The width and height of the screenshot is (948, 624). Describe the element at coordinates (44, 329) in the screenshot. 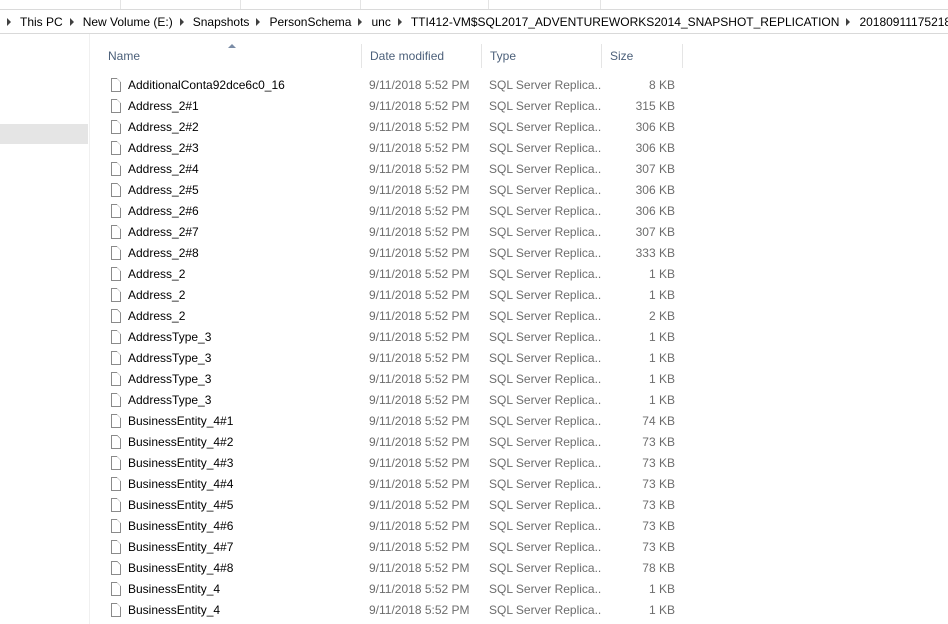

I see `navigation-pane` at that location.